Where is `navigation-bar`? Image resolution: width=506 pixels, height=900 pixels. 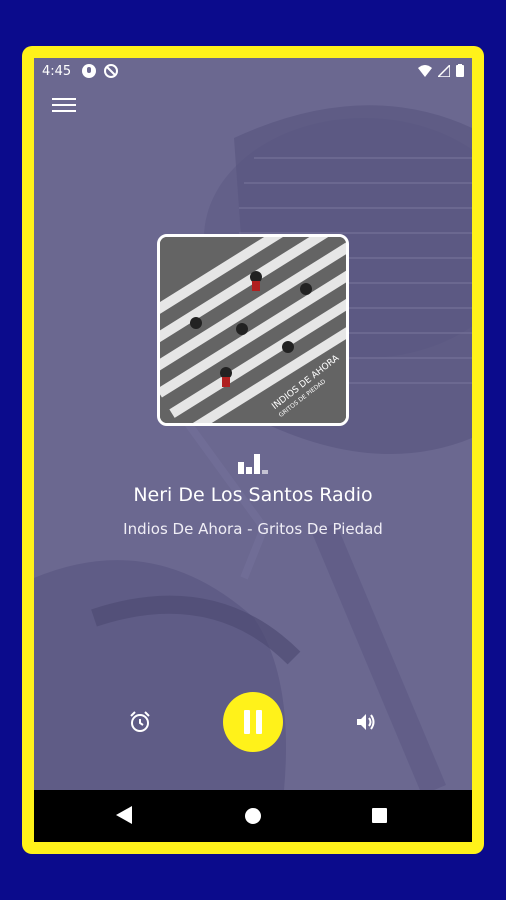 navigation-bar is located at coordinates (253, 816).